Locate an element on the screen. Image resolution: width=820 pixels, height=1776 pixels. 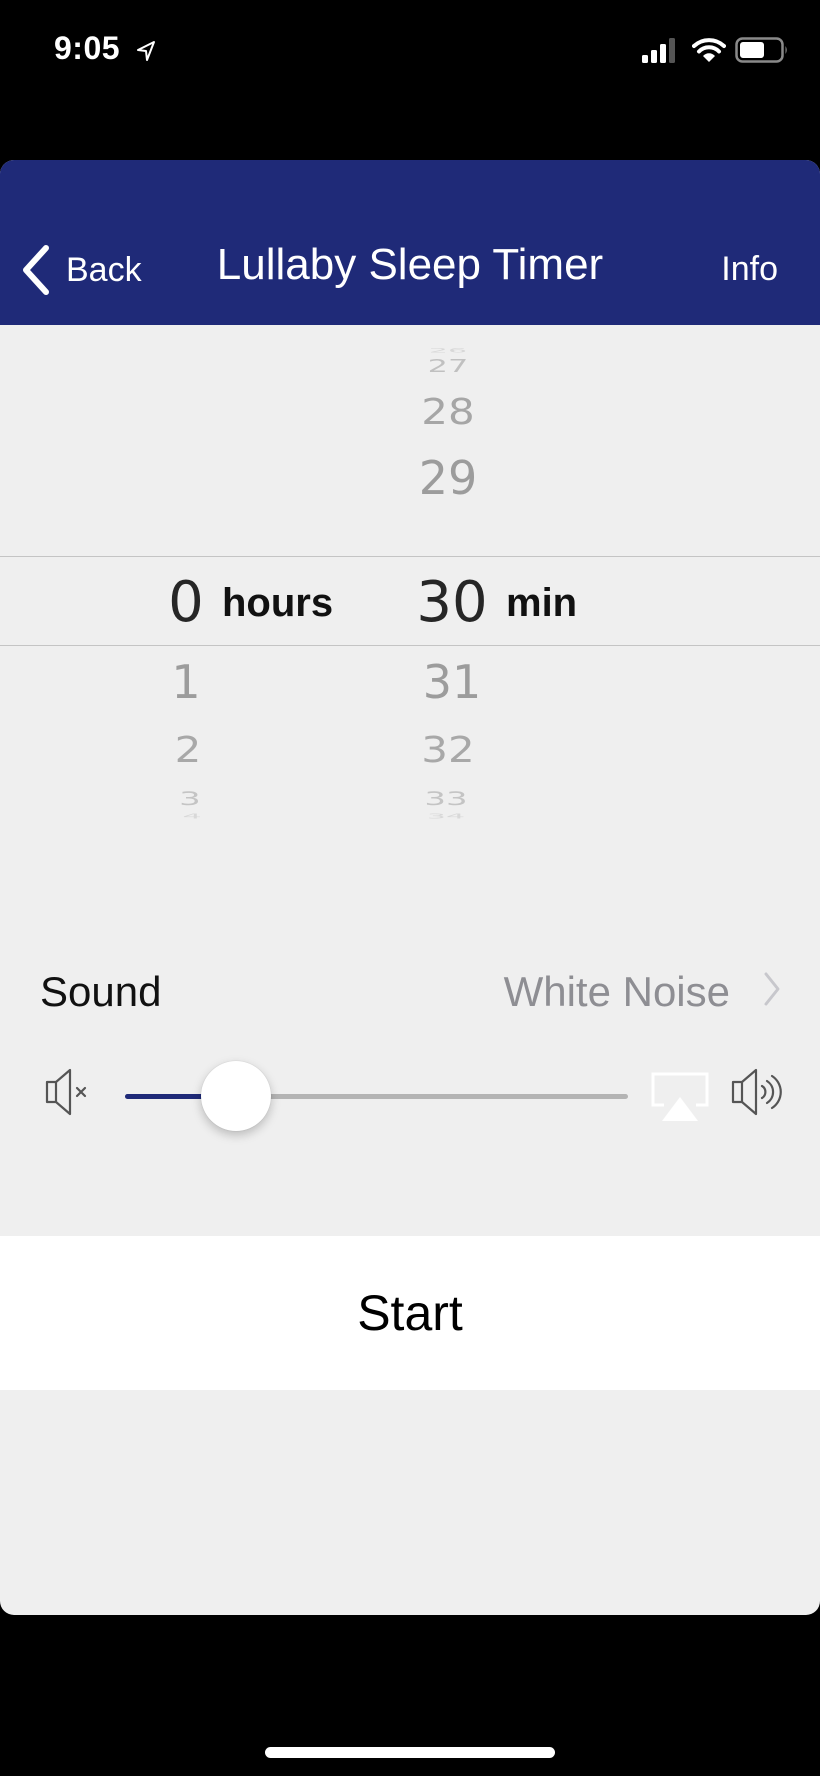
chevron-right-icon is located at coordinates (772, 989).